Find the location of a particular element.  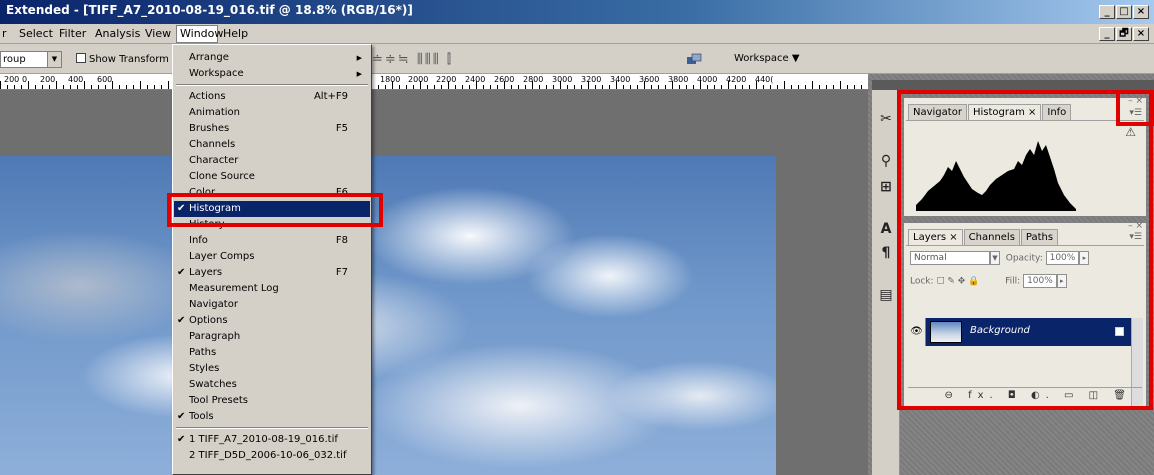

menu-item-arrange: Arrange ▶ is located at coordinates (272, 58).